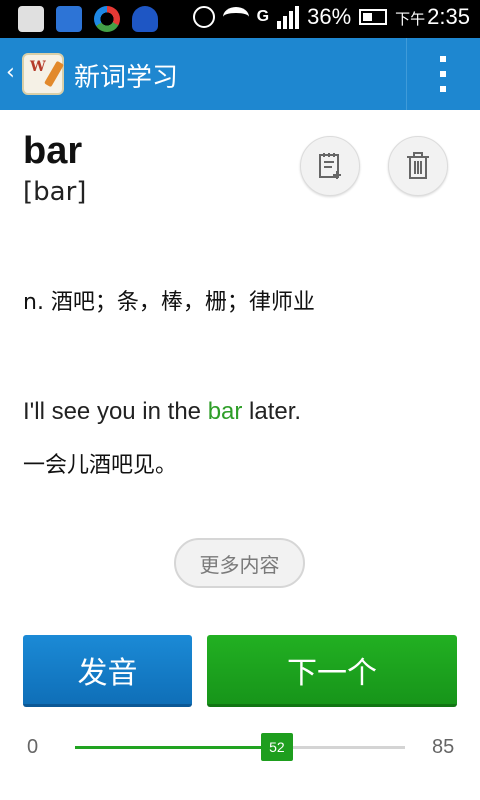  What do you see at coordinates (443, 74) in the screenshot?
I see `overflow-menu-icon` at bounding box center [443, 74].